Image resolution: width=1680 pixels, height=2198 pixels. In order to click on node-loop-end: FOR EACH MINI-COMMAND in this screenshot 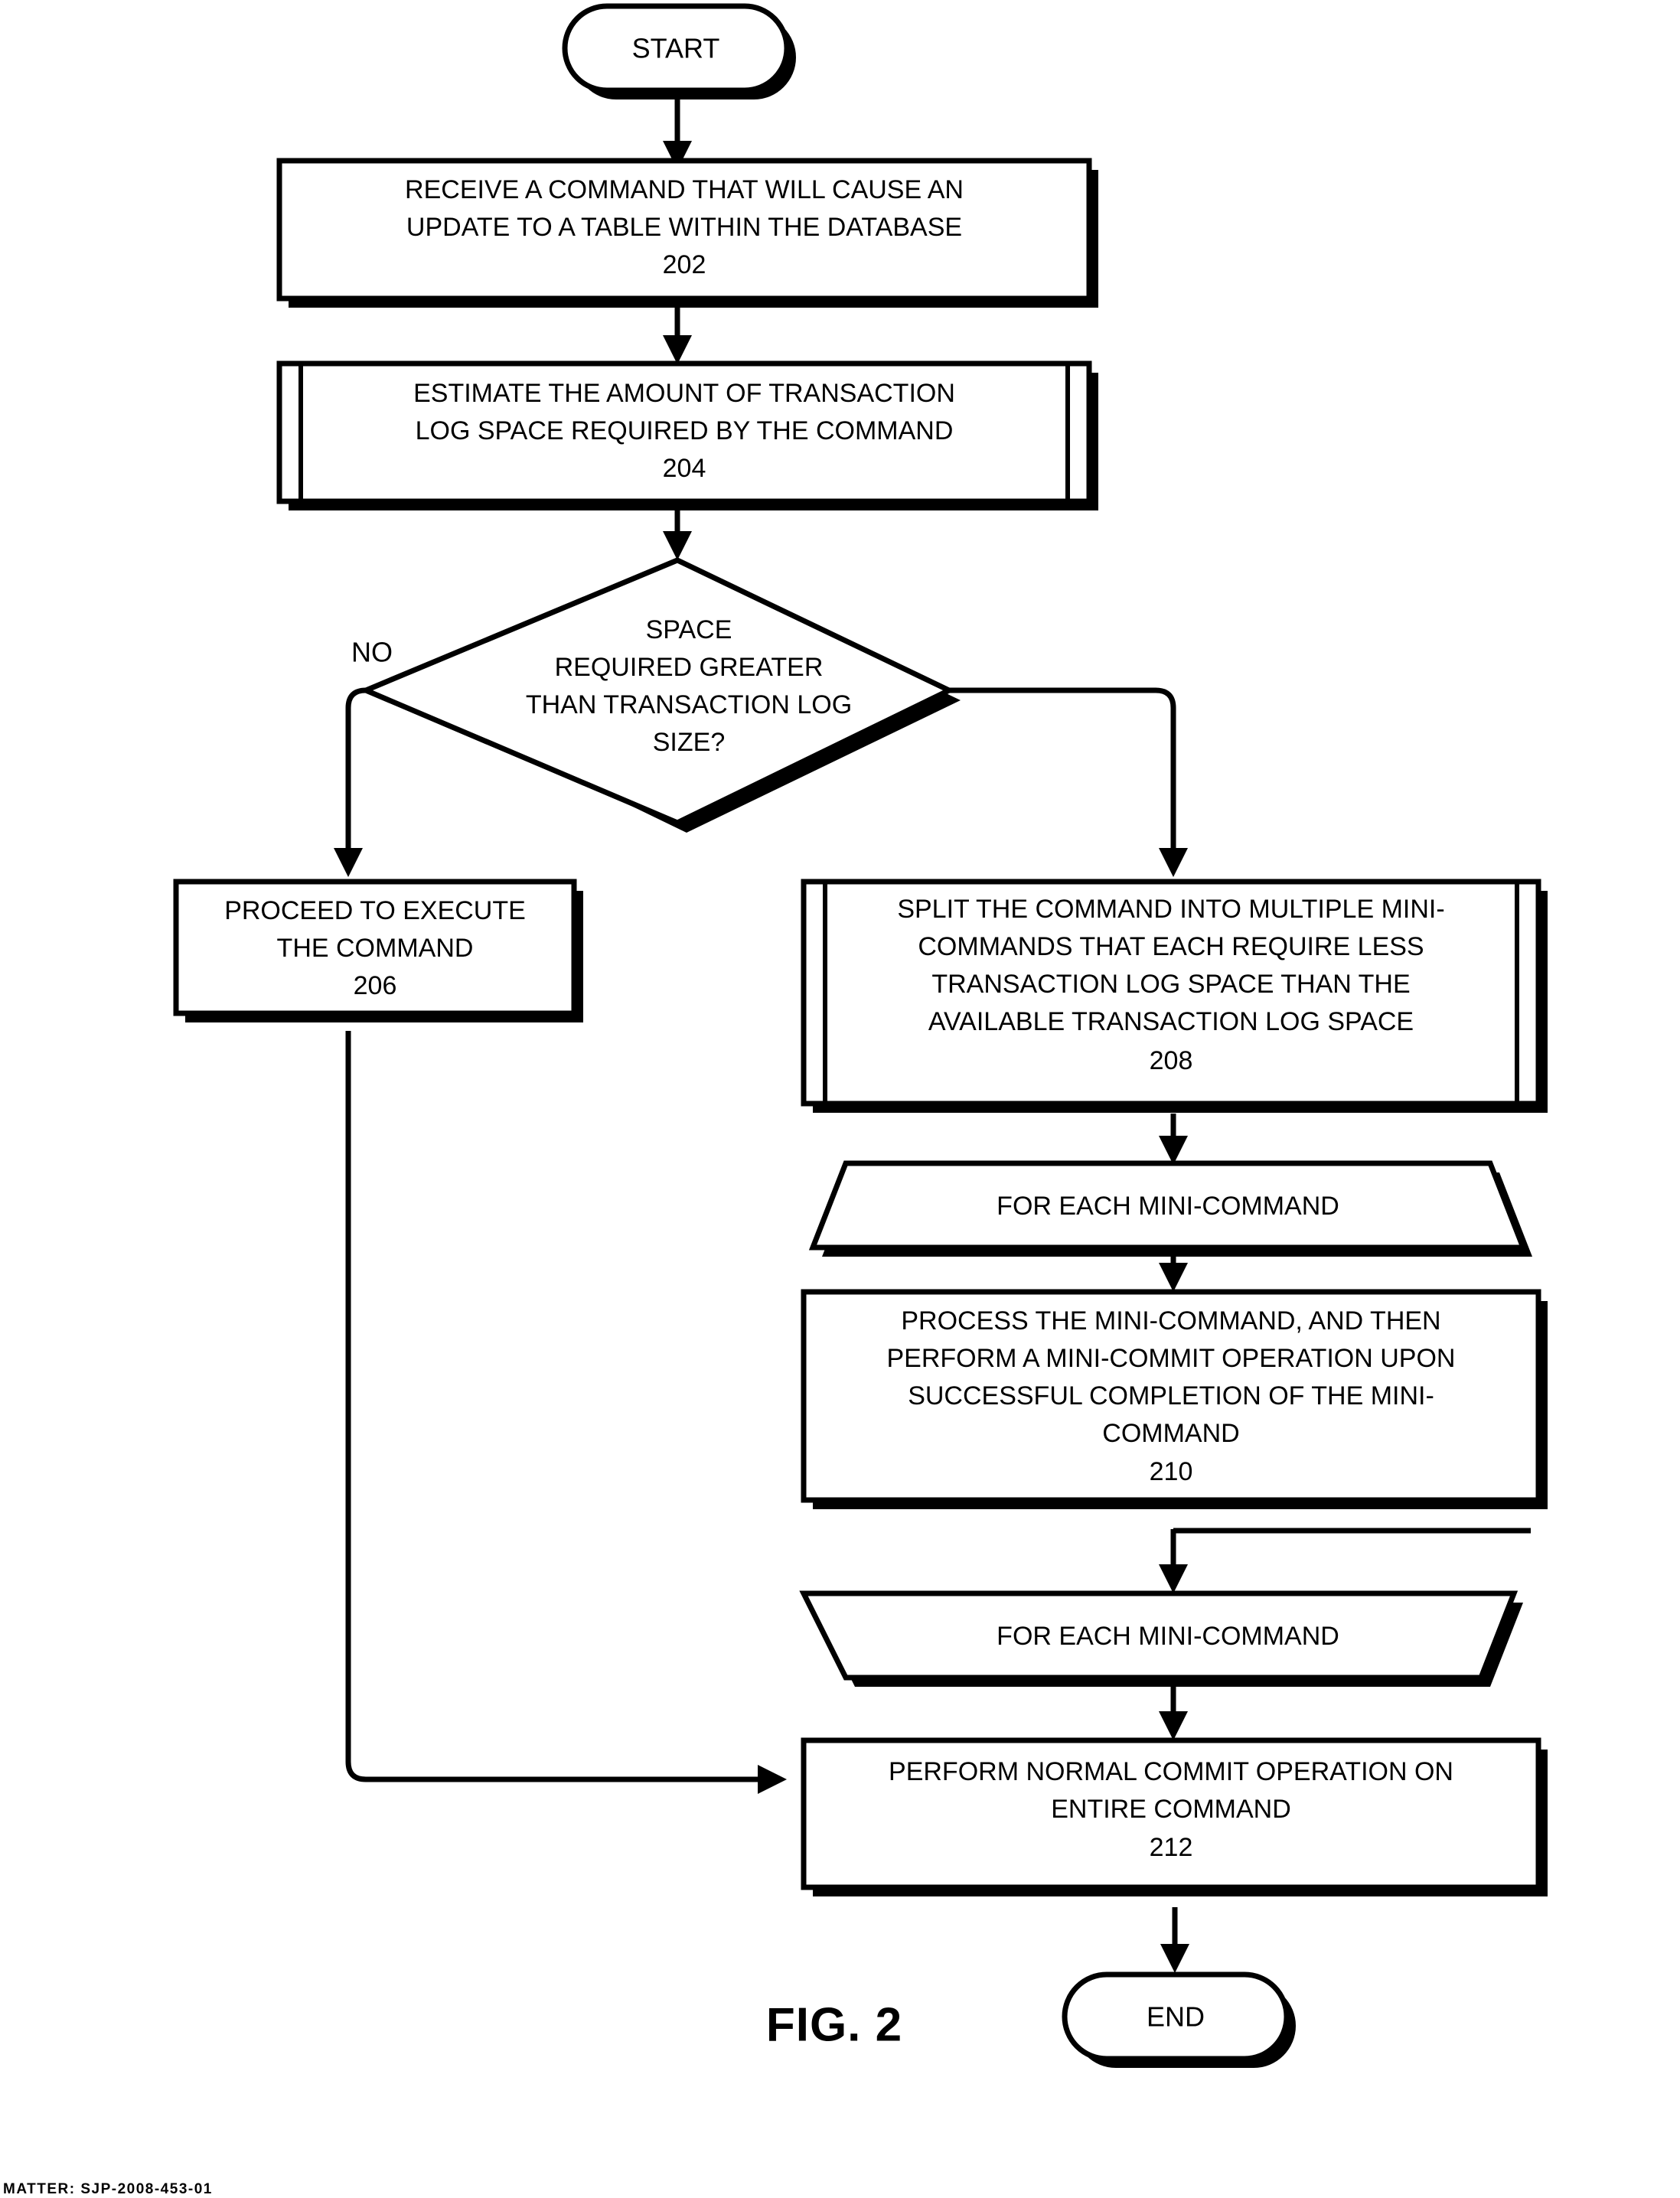, I will do `click(1161, 1638)`.